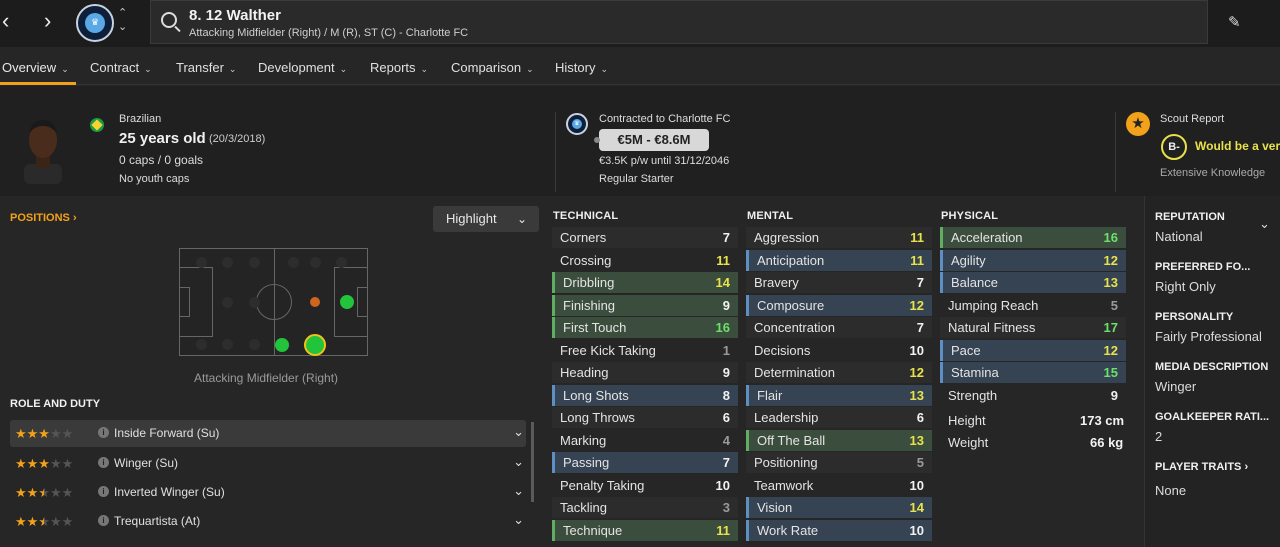  I want to click on tab-label: Comparison, so click(486, 67).